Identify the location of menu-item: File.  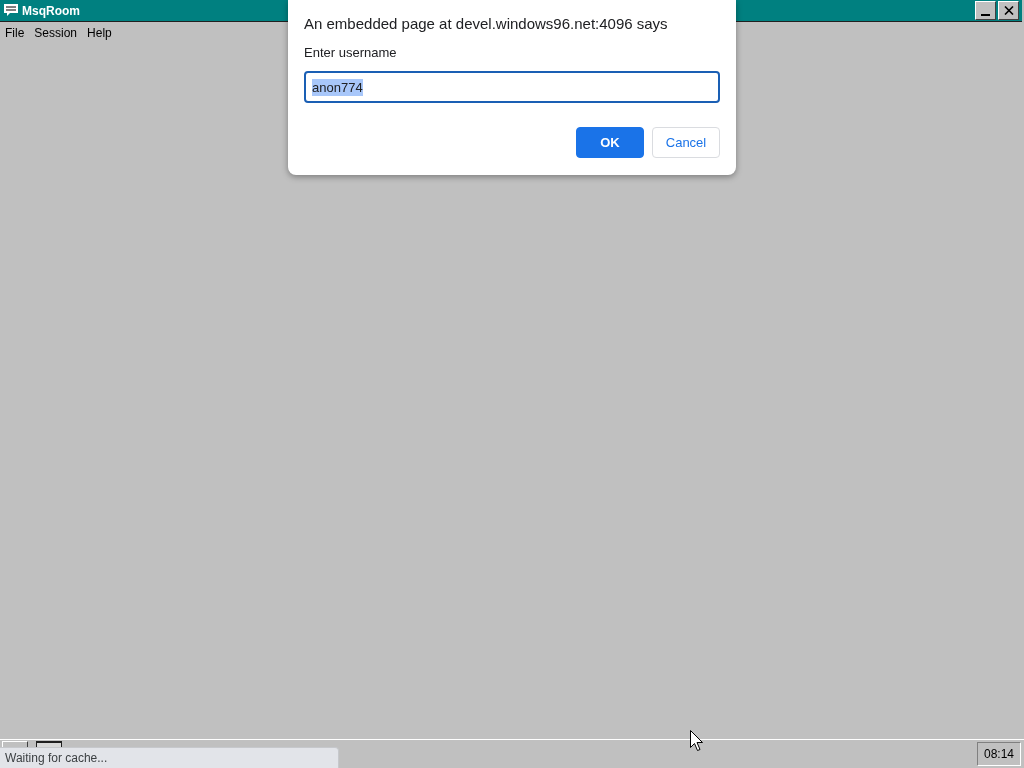
(15, 33).